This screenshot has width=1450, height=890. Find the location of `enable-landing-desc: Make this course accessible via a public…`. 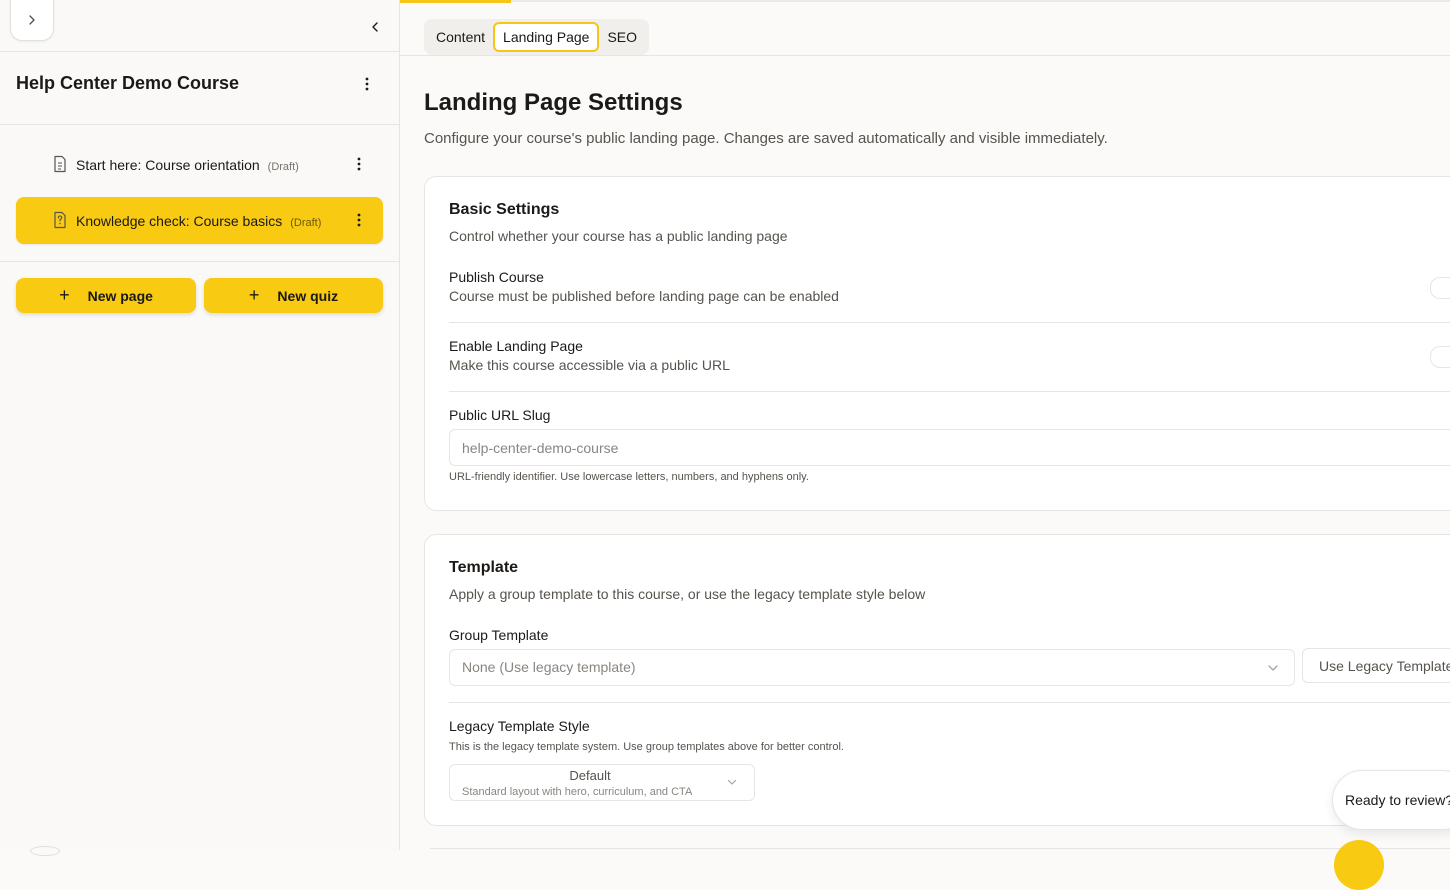

enable-landing-desc: Make this course accessible via a public… is located at coordinates (589, 365).